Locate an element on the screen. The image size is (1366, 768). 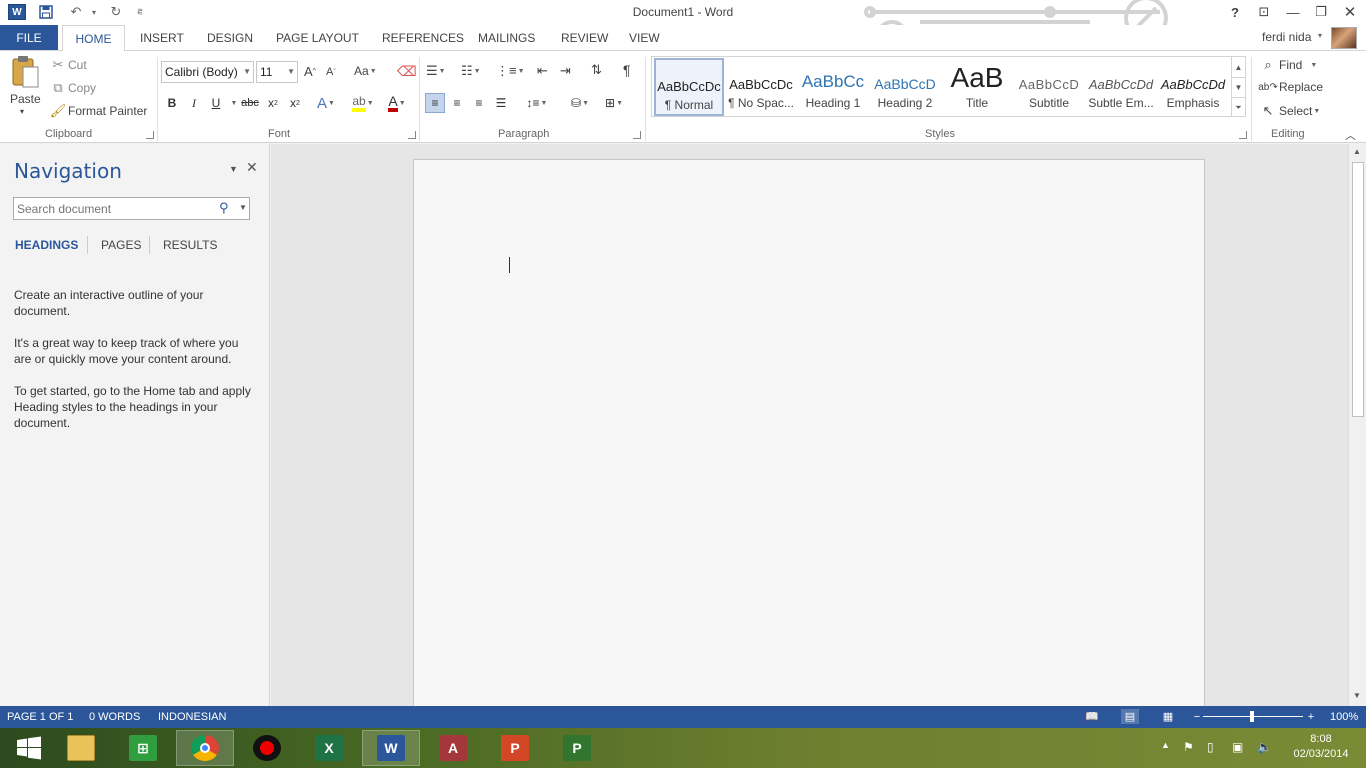
read-mode-icon: 📖 is located at coordinates (1092, 716).